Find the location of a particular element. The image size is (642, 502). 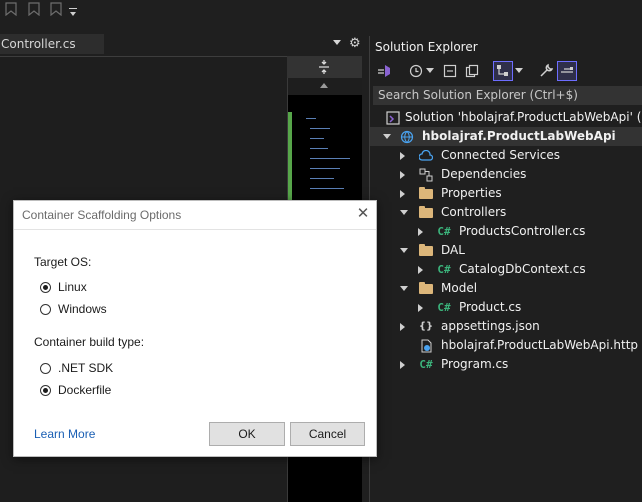

tree-item-label: hbolajraf.ProductLabWebApi is located at coordinates (519, 136).